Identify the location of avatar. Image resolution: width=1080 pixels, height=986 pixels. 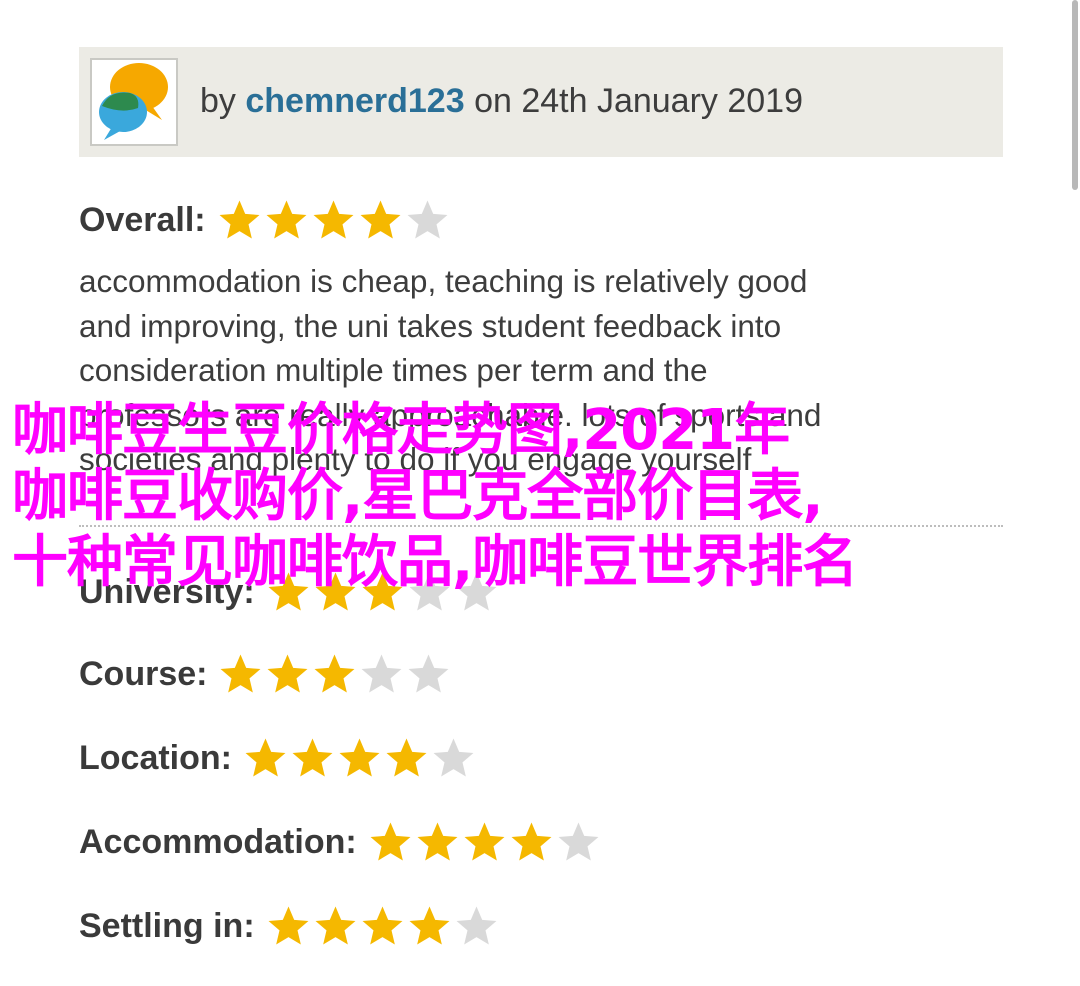
(134, 102).